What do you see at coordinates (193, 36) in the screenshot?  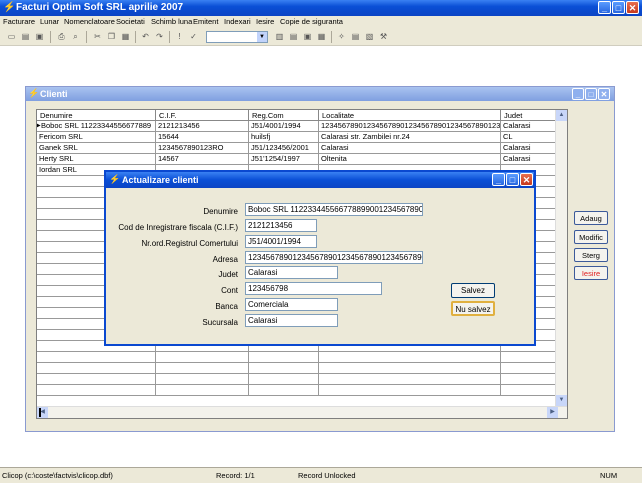 I see `check-edit-icon: ✓` at bounding box center [193, 36].